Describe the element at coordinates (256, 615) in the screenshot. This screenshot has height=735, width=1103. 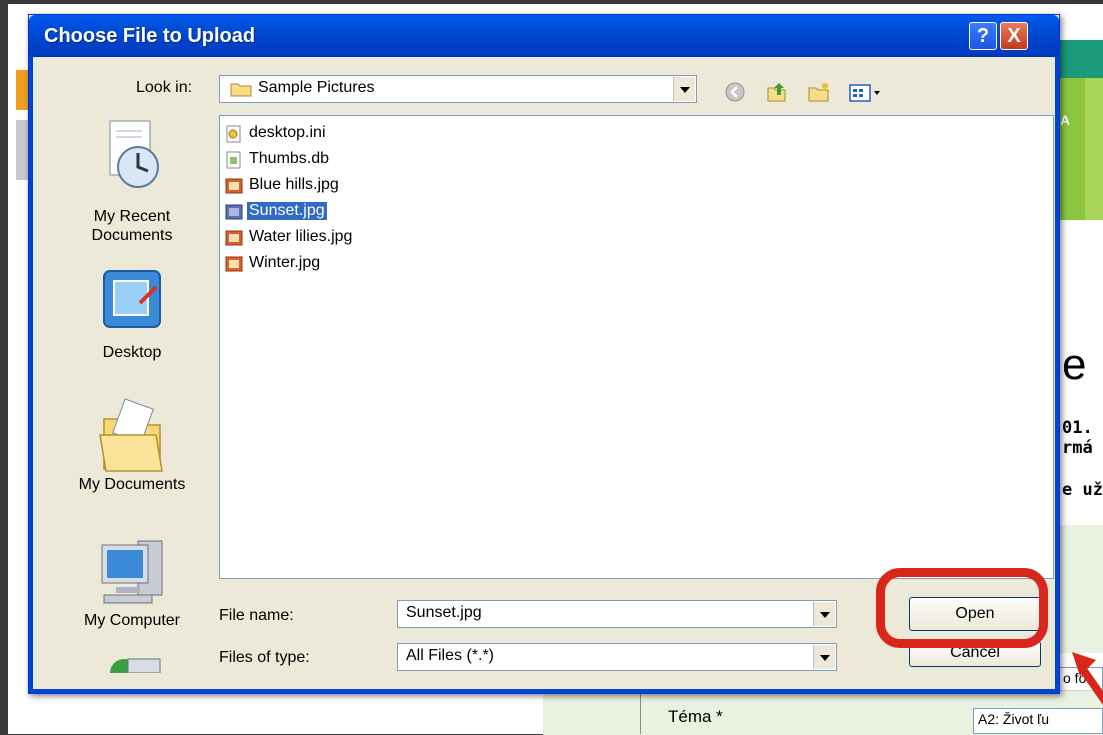
I see `file-name-label: File name:` at that location.